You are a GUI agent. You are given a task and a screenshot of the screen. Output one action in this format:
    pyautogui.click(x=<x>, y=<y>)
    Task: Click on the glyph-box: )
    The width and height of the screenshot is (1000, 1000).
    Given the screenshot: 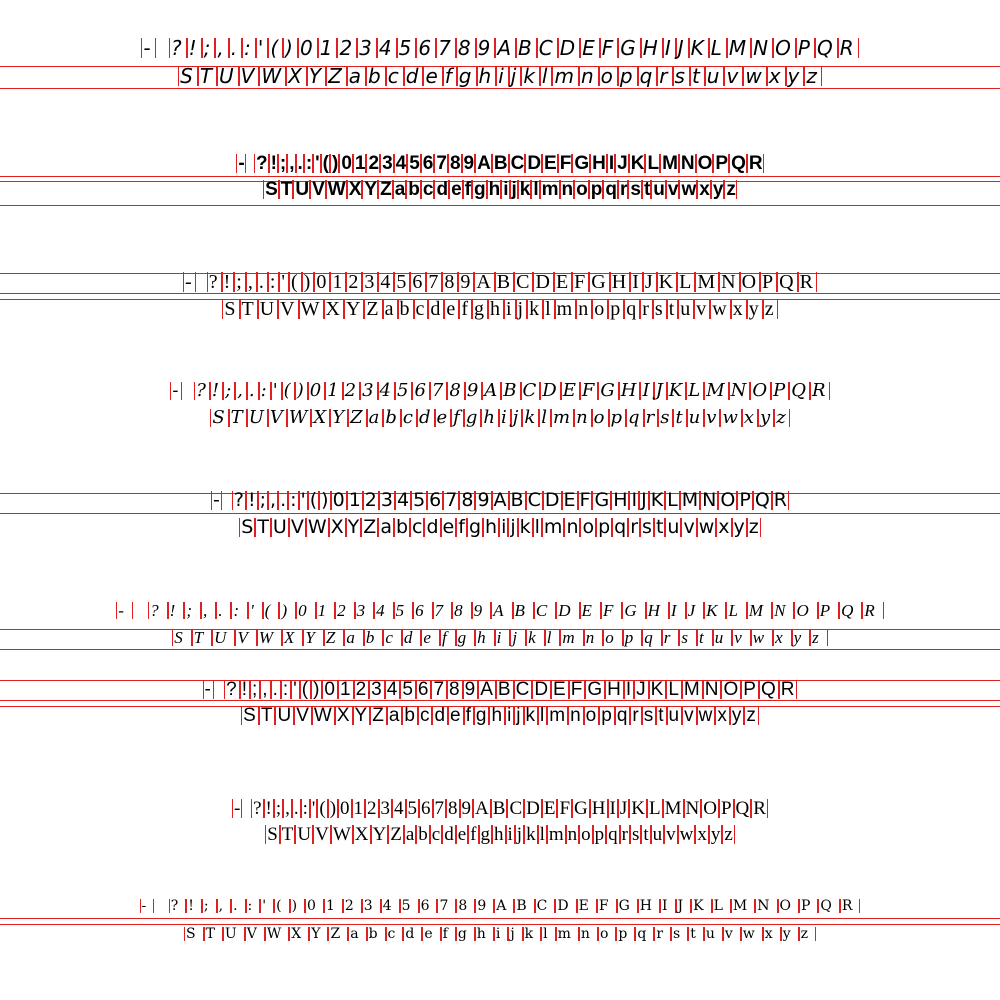 What is the action you would take?
    pyautogui.click(x=290, y=48)
    